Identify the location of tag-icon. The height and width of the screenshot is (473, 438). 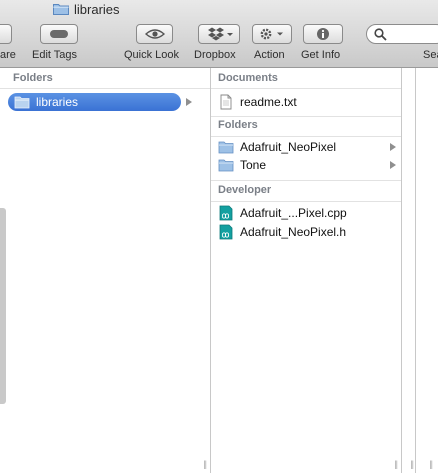
(59, 34).